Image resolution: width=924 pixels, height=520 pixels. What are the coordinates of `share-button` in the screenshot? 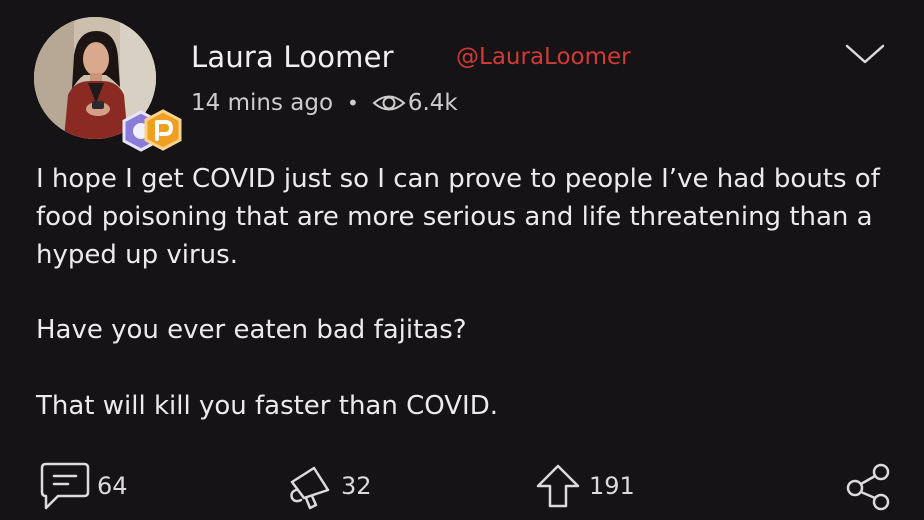 It's located at (869, 486).